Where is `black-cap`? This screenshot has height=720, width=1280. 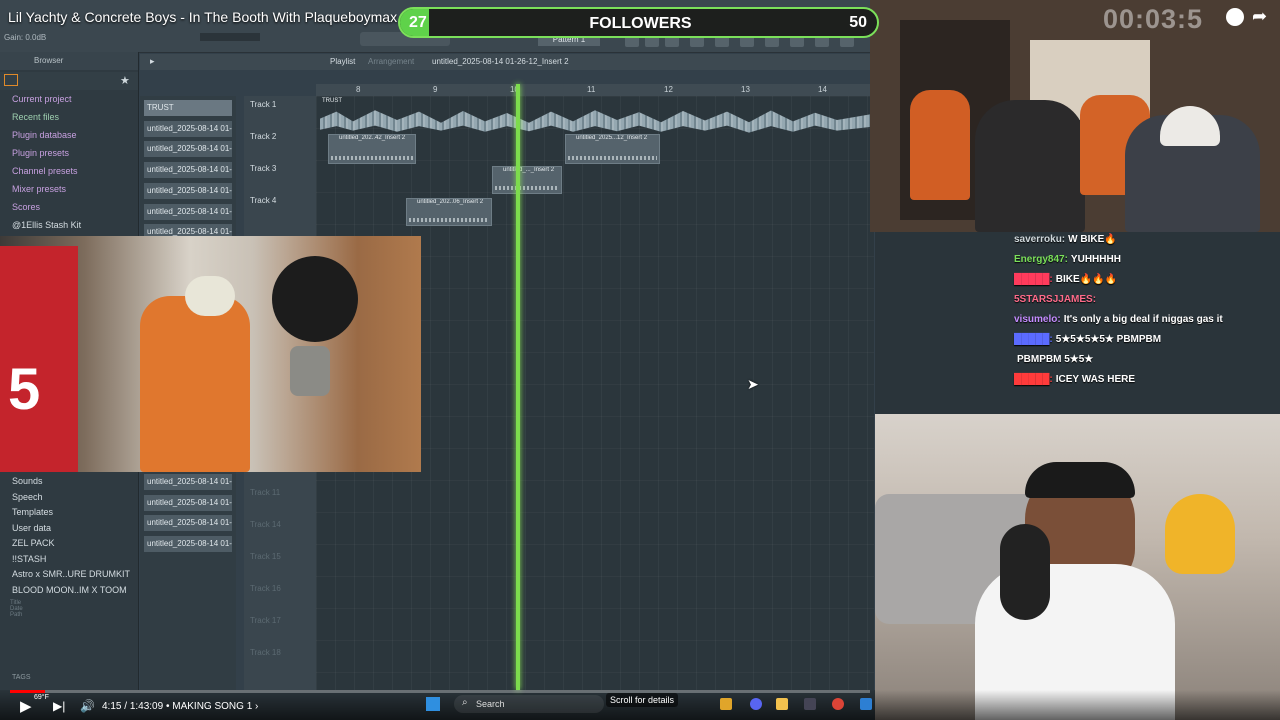
black-cap is located at coordinates (1080, 480).